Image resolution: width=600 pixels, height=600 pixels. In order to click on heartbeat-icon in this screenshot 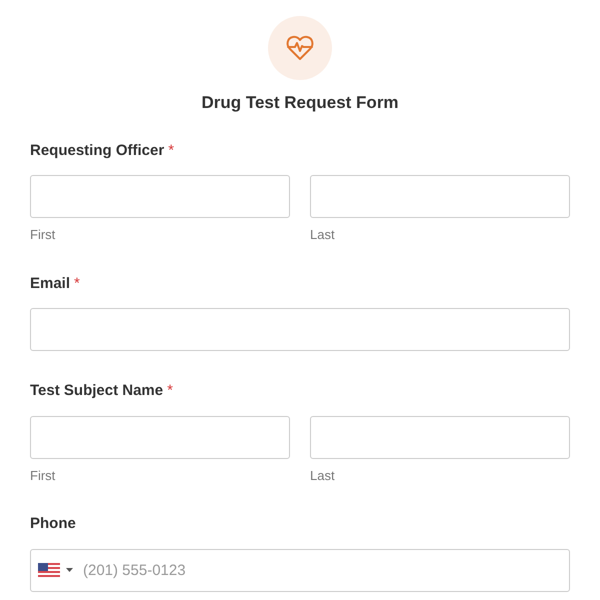, I will do `click(300, 48)`.